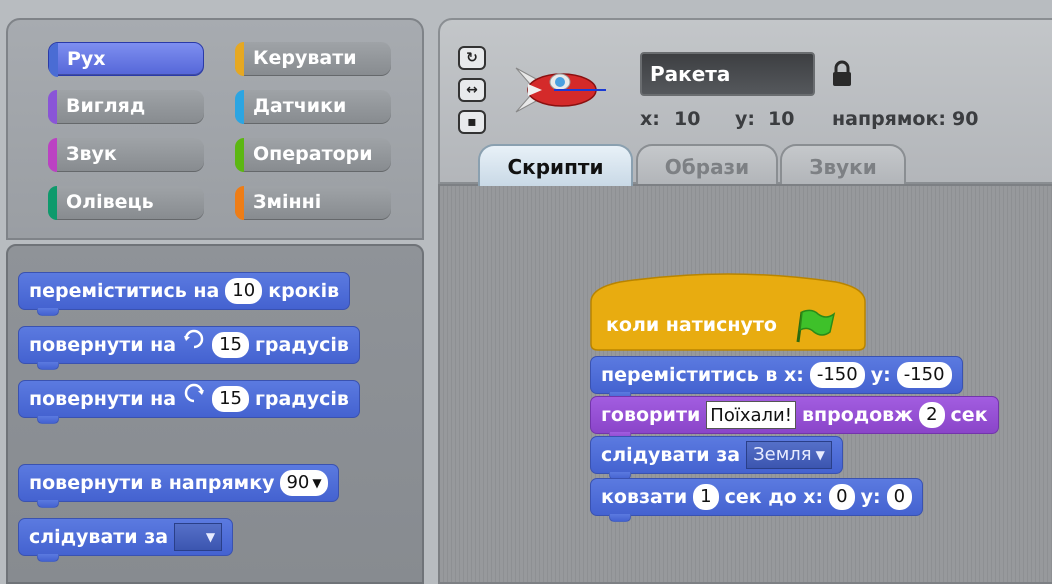 This screenshot has width=1052, height=584. What do you see at coordinates (126, 155) in the screenshot?
I see `category-sound: Звук` at bounding box center [126, 155].